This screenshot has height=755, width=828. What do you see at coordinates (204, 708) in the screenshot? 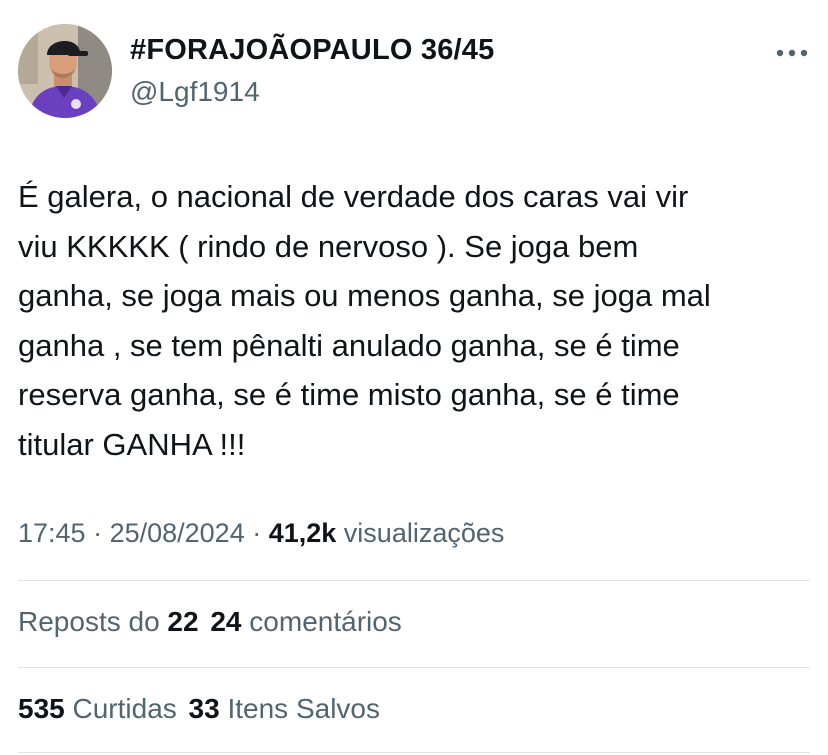
I see `saves-count: 33` at bounding box center [204, 708].